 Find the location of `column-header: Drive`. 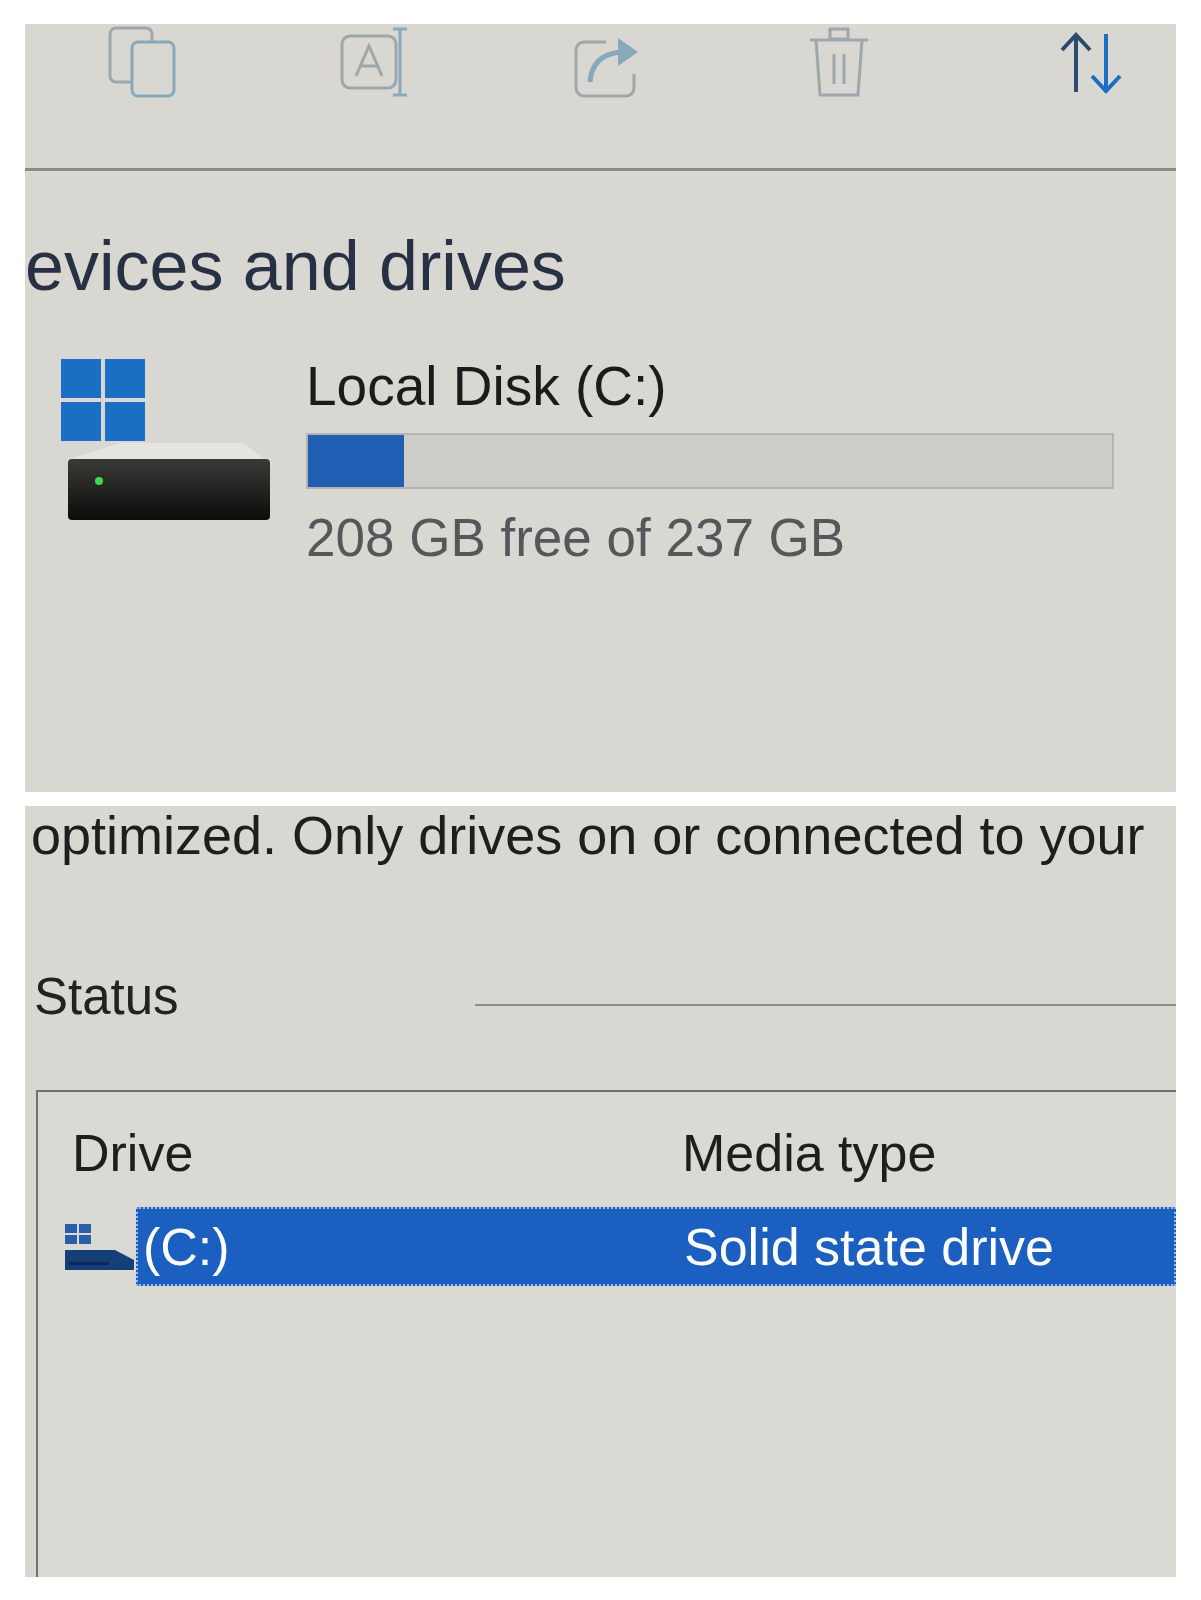

column-header: Drive is located at coordinates (116, 1153).